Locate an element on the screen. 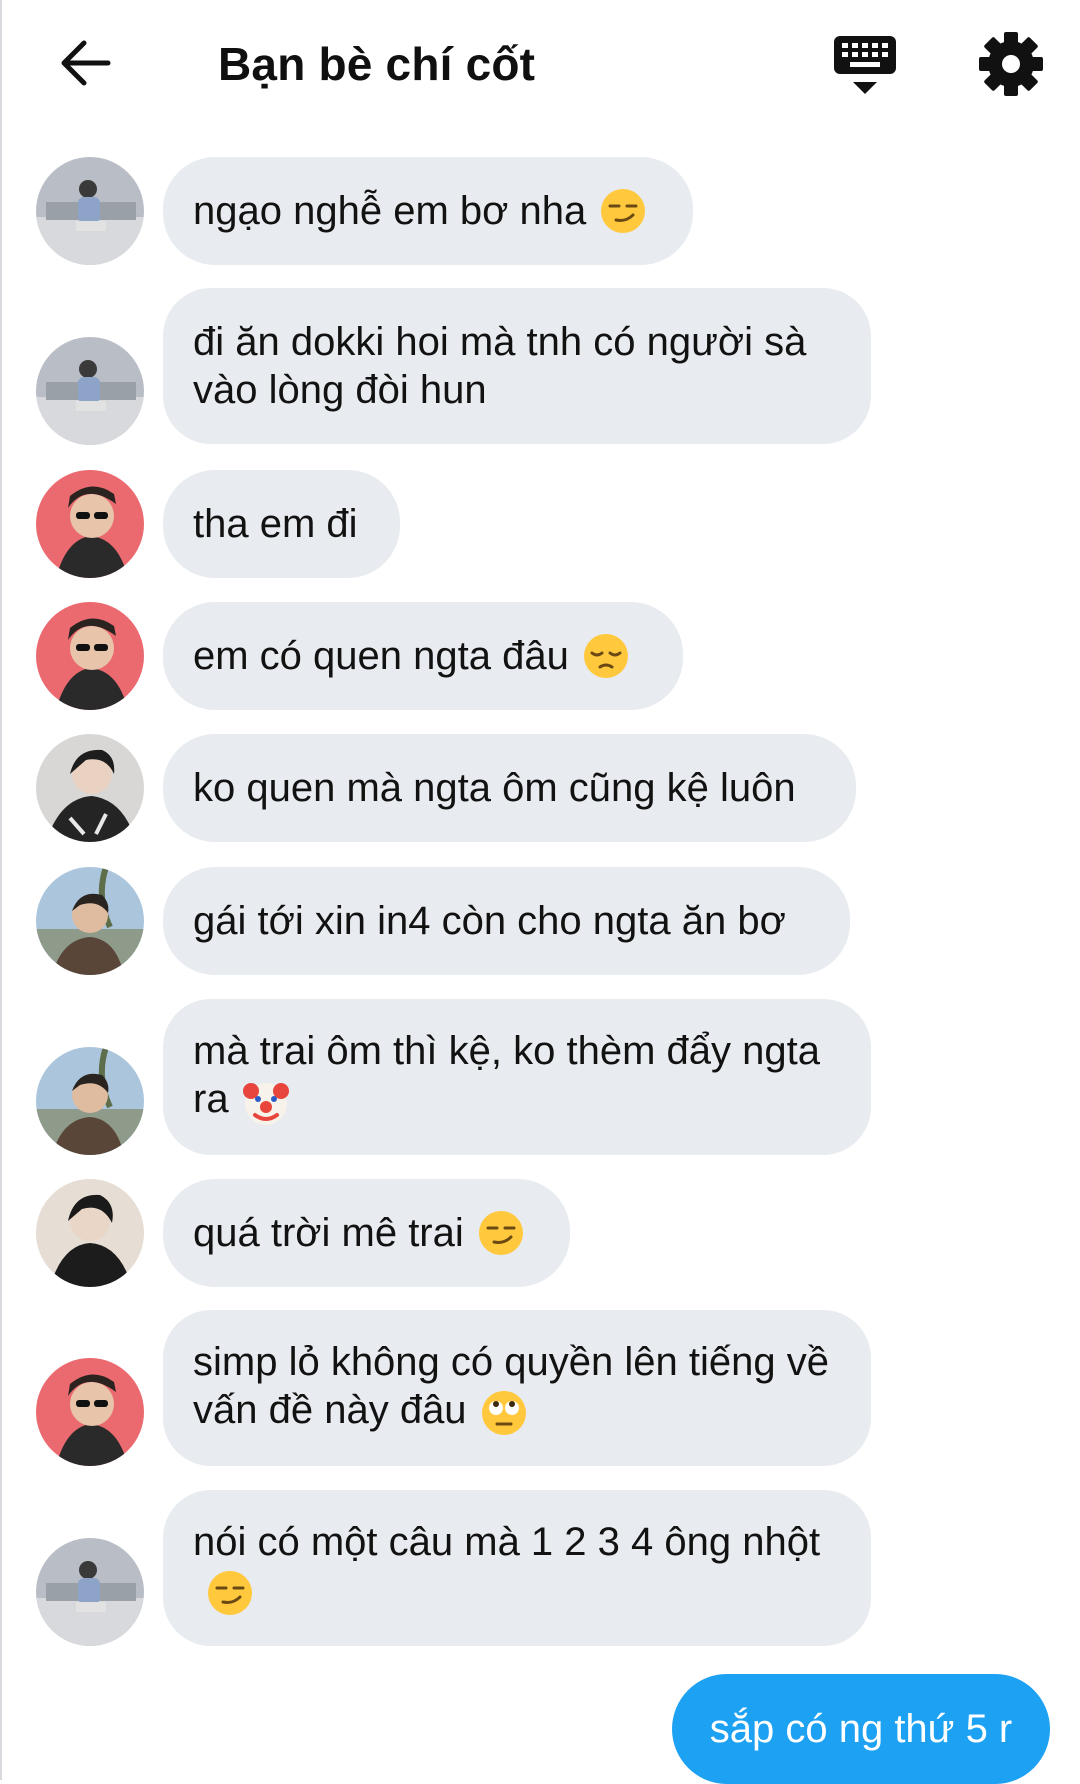 The height and width of the screenshot is (1784, 1080). eye-roll-emoji-icon is located at coordinates (503, 1412).